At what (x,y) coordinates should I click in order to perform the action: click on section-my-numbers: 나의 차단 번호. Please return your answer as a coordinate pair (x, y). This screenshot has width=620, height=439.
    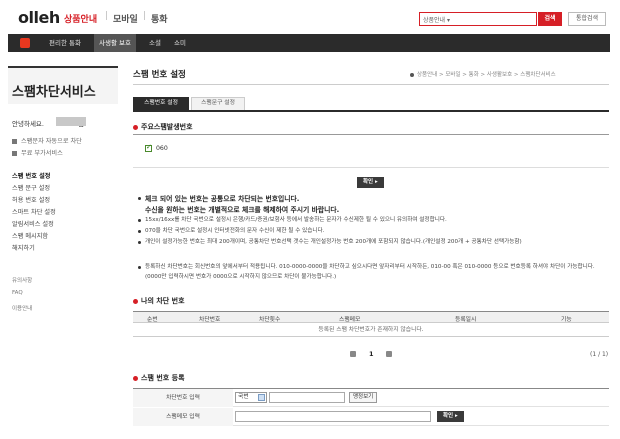
    Looking at the image, I should click on (159, 301).